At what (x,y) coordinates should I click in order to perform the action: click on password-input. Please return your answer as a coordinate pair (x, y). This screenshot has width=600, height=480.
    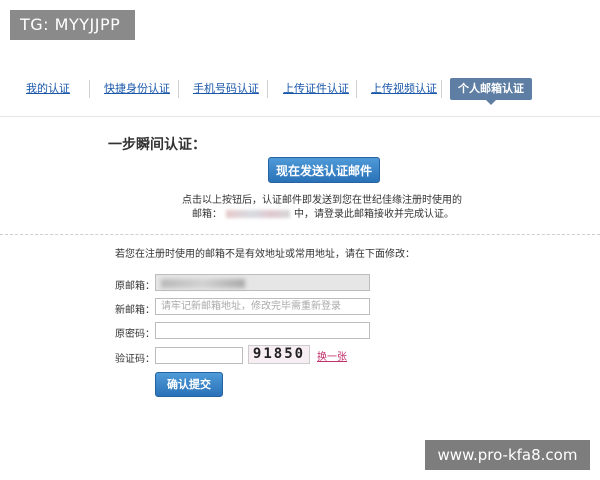
    Looking at the image, I should click on (262, 330).